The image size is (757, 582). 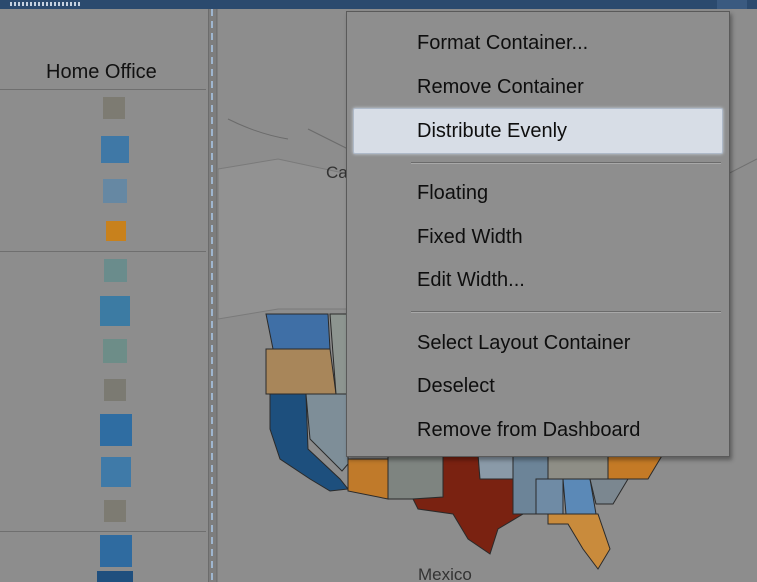 What do you see at coordinates (301, 371) in the screenshot?
I see `state-oregon` at bounding box center [301, 371].